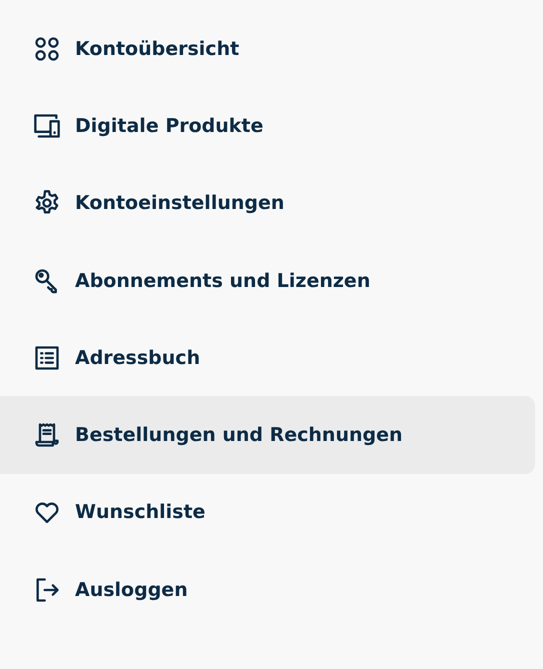  Describe the element at coordinates (47, 435) in the screenshot. I see `receipt-icon` at that location.